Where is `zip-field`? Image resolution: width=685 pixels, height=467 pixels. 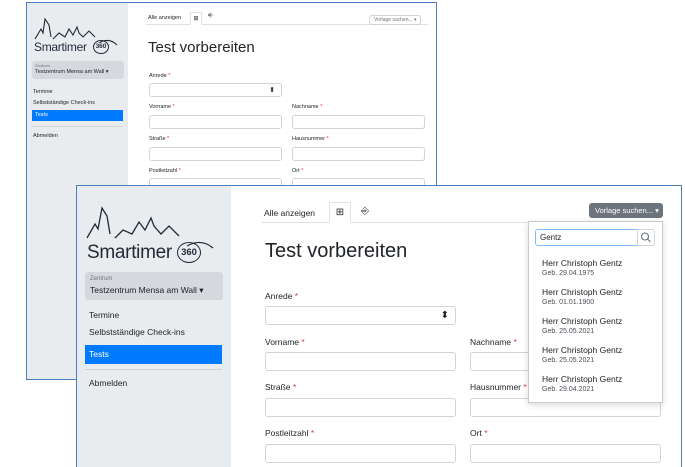 zip-field is located at coordinates (360, 453).